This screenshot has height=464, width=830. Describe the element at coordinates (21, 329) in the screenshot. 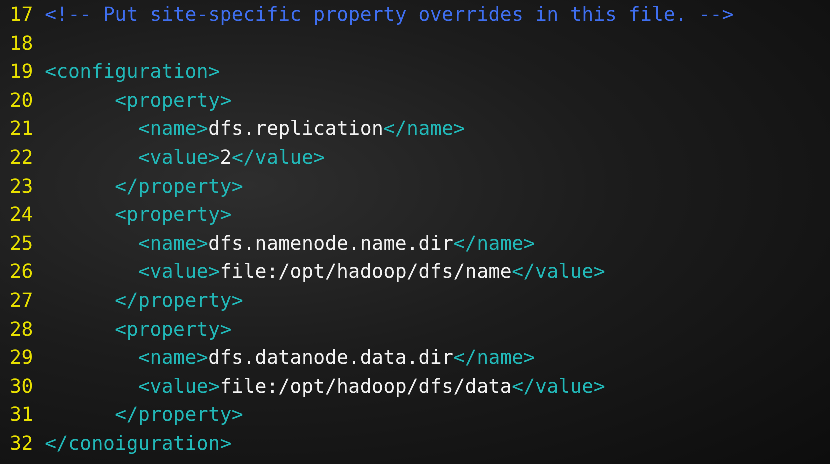

I see `line-number: 28` at that location.